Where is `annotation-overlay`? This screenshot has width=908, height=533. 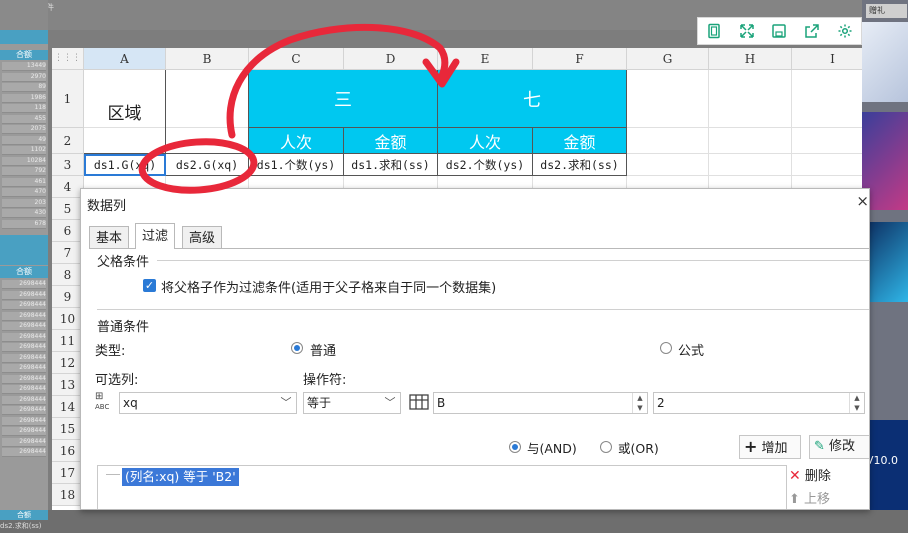 annotation-overlay is located at coordinates (299, 108).